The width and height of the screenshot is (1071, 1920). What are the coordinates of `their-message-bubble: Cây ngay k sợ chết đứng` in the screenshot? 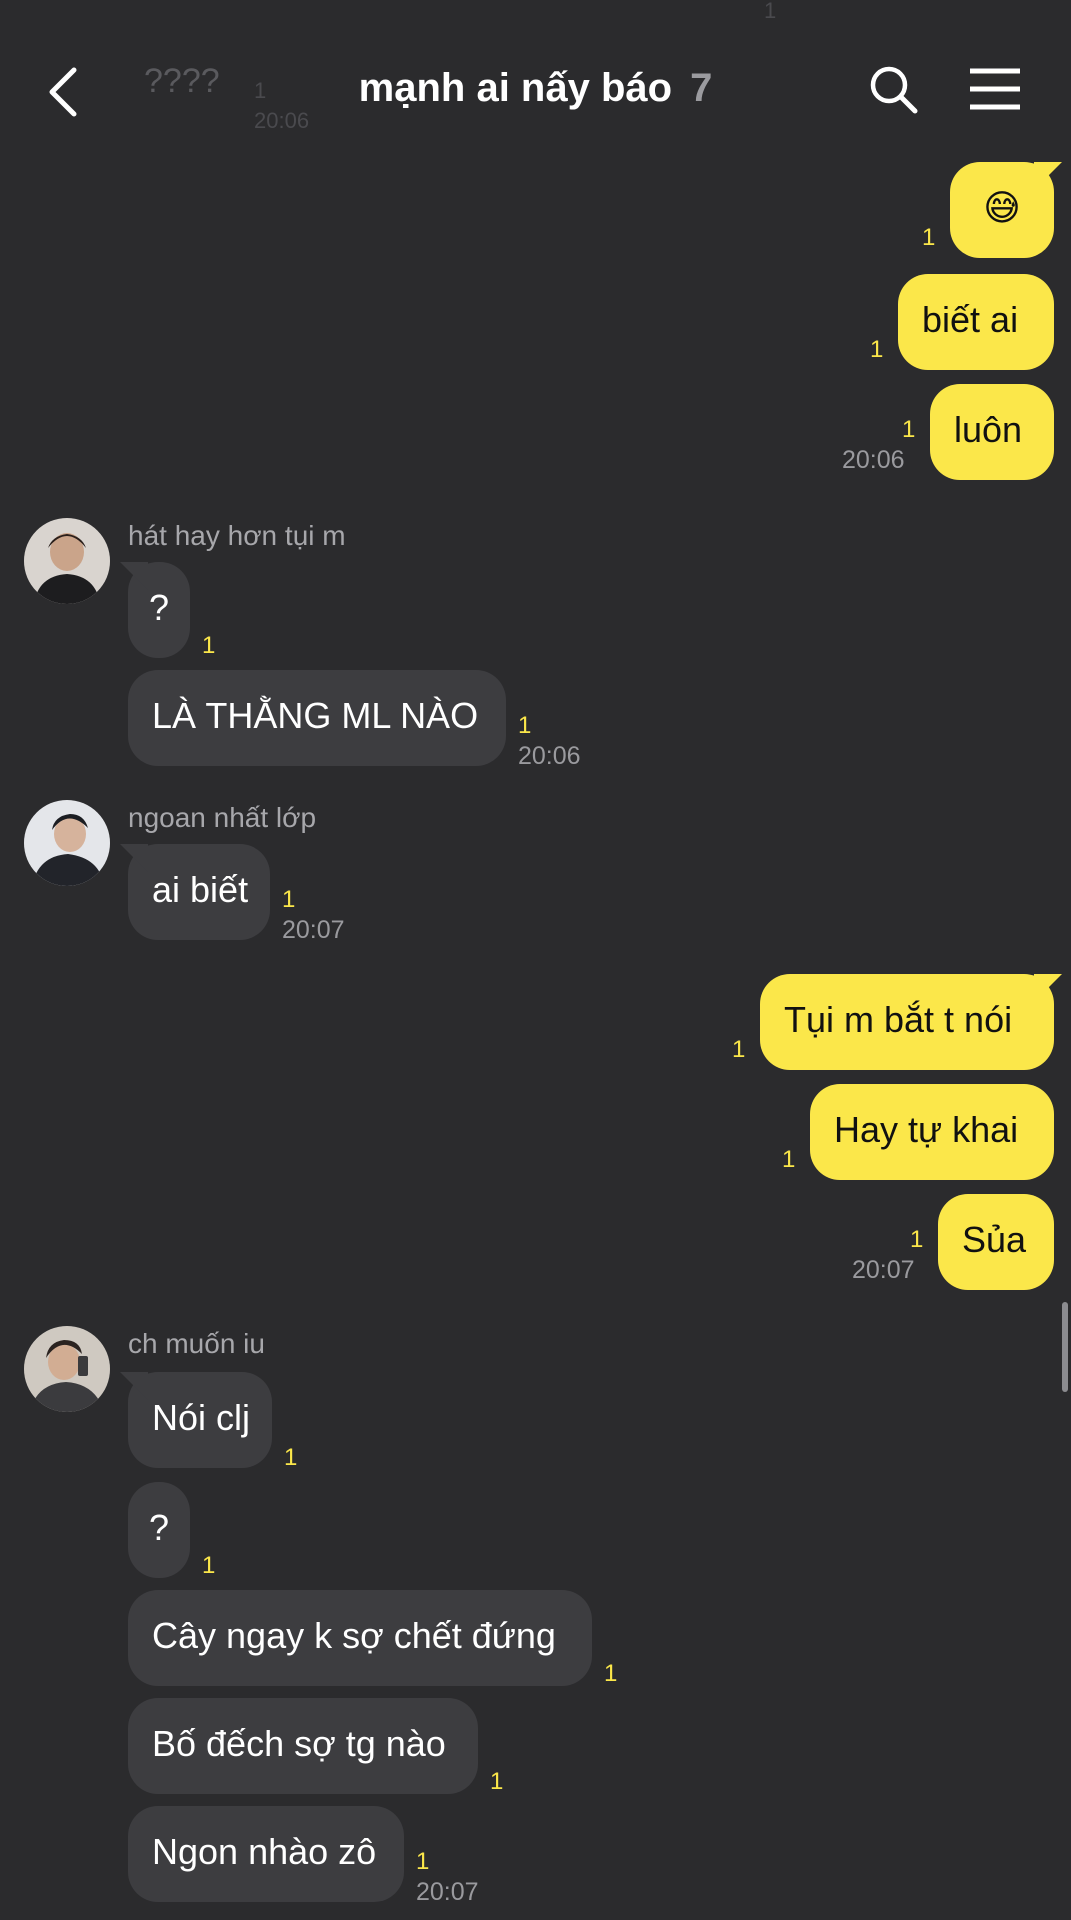 It's located at (360, 1638).